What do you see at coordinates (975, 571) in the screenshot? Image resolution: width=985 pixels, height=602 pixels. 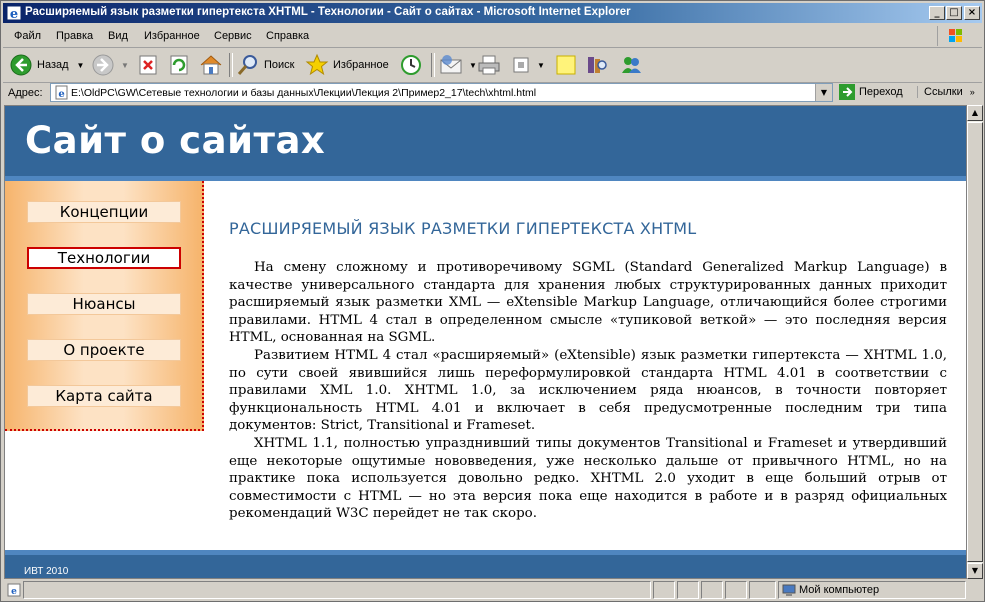 I see `scroll-down-icon: ▼` at bounding box center [975, 571].